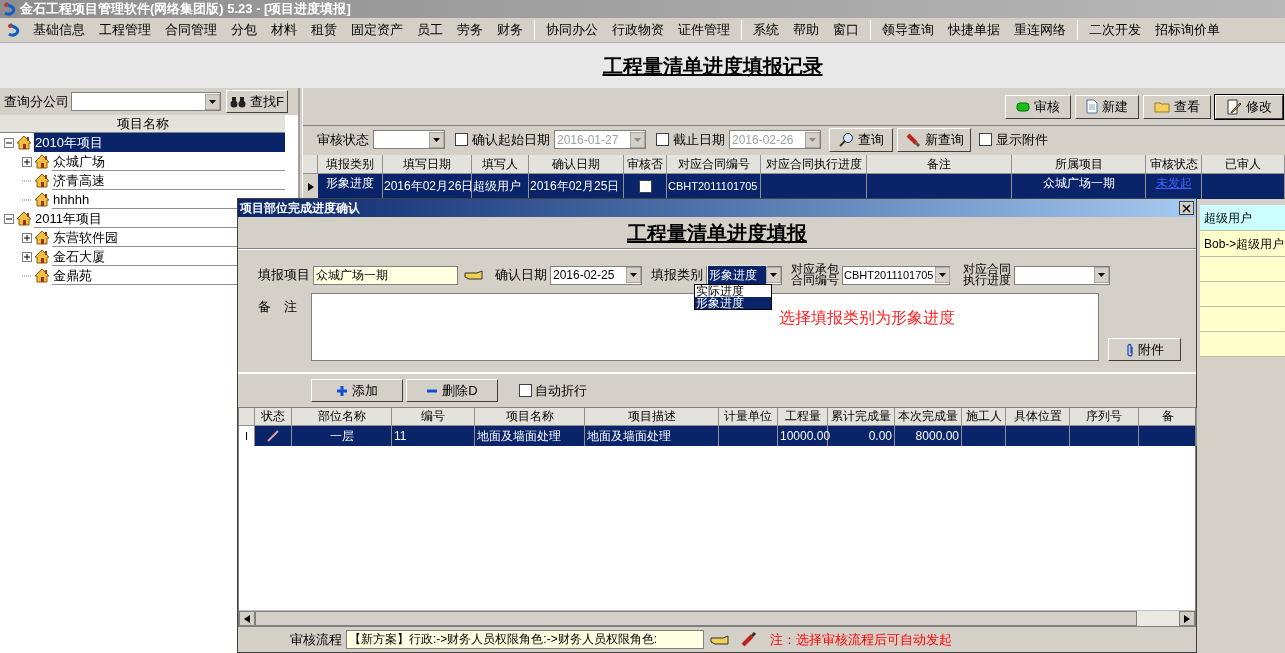 The width and height of the screenshot is (1285, 653). I want to click on field-label: 合同编号, so click(815, 280).